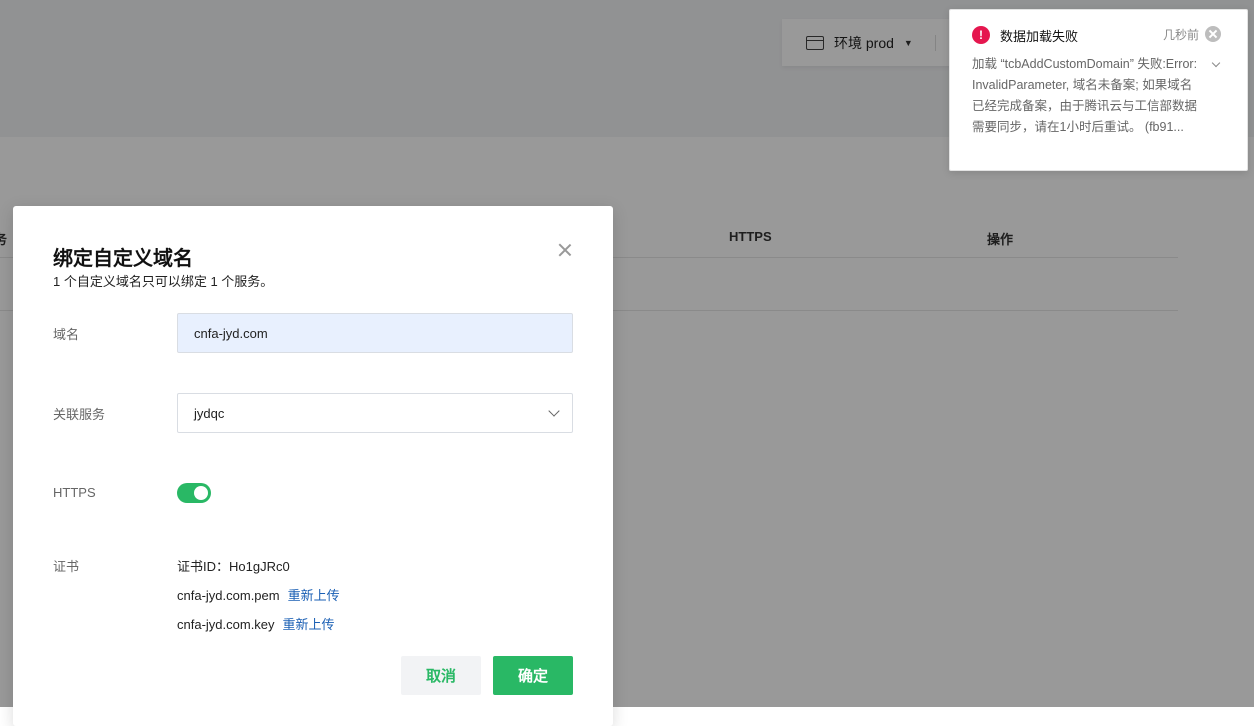 Image resolution: width=1254 pixels, height=726 pixels. What do you see at coordinates (533, 675) in the screenshot?
I see `confirm-button: 确定` at bounding box center [533, 675].